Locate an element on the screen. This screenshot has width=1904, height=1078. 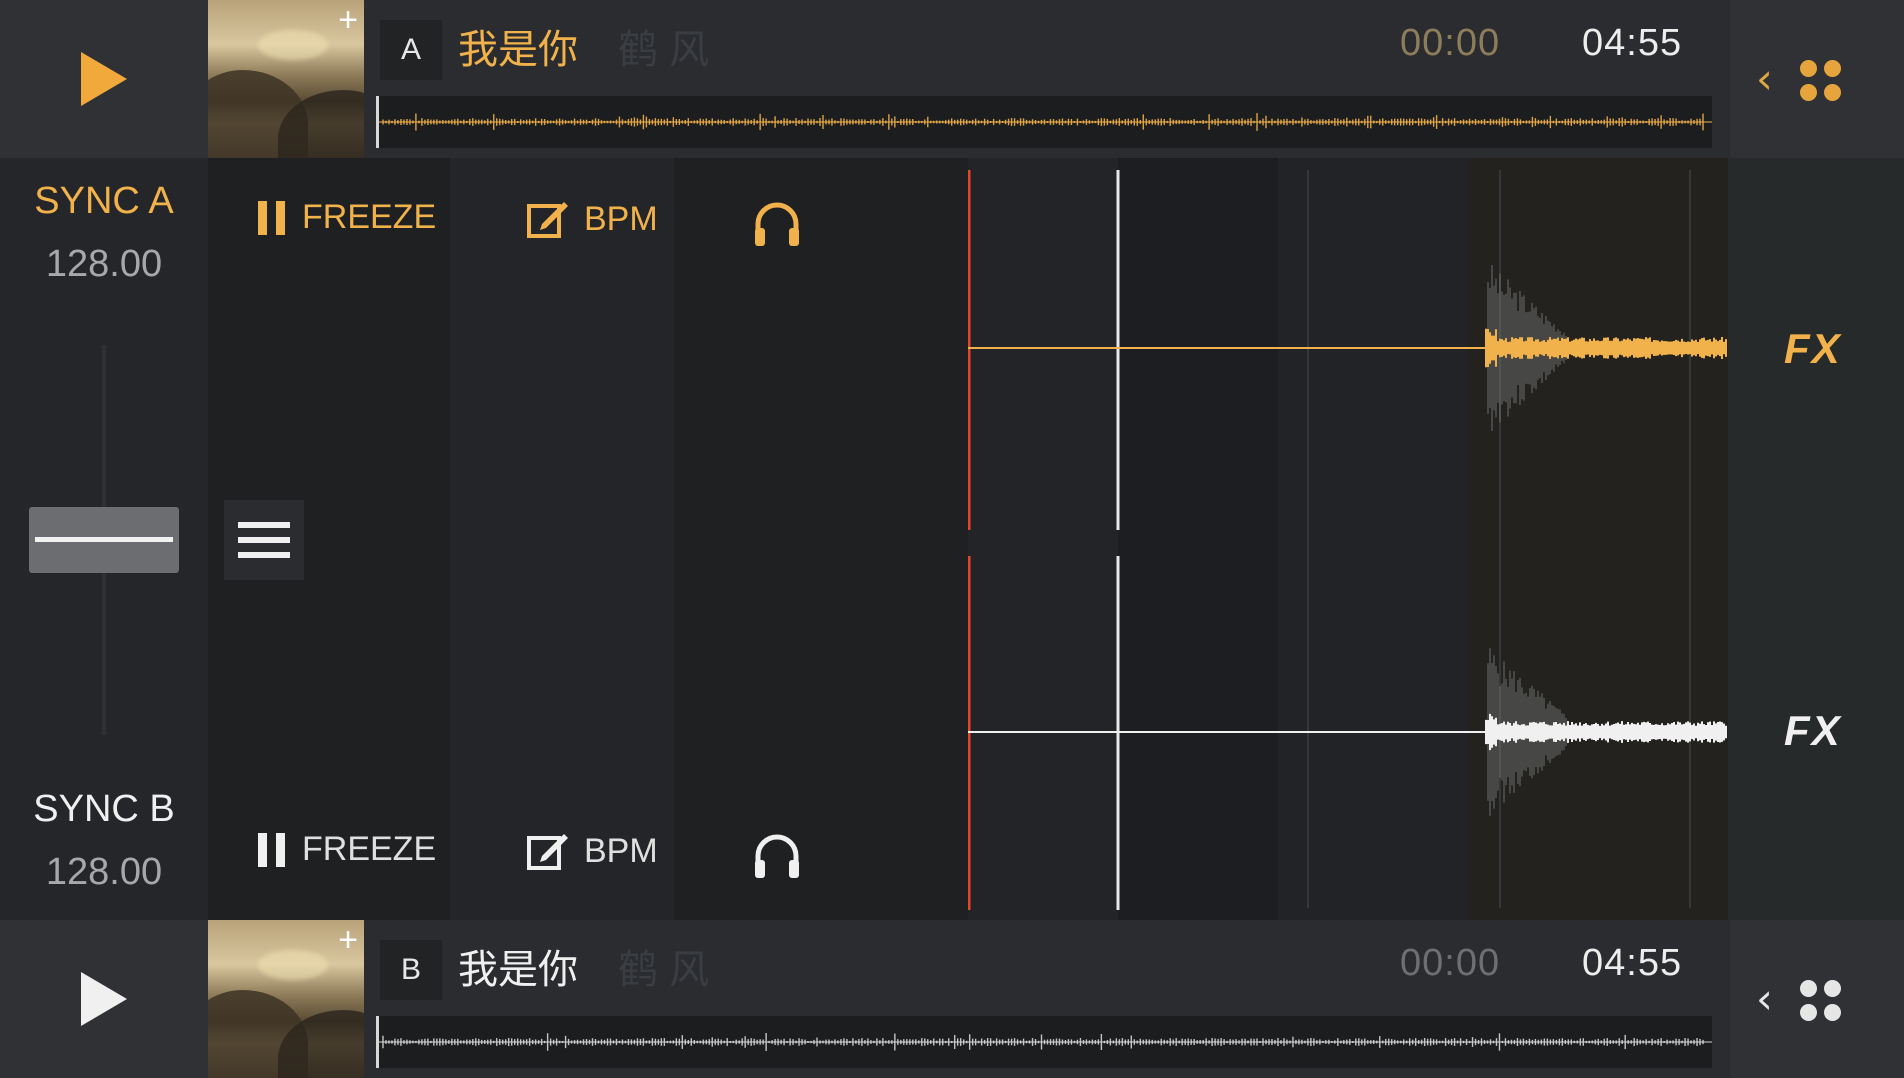
deck-a-bpm-button: BPM is located at coordinates (592, 219).